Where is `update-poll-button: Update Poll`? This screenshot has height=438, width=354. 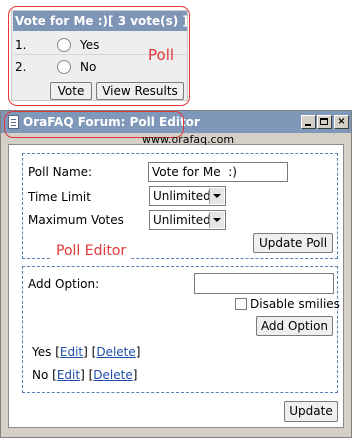 update-poll-button: Update Poll is located at coordinates (293, 243).